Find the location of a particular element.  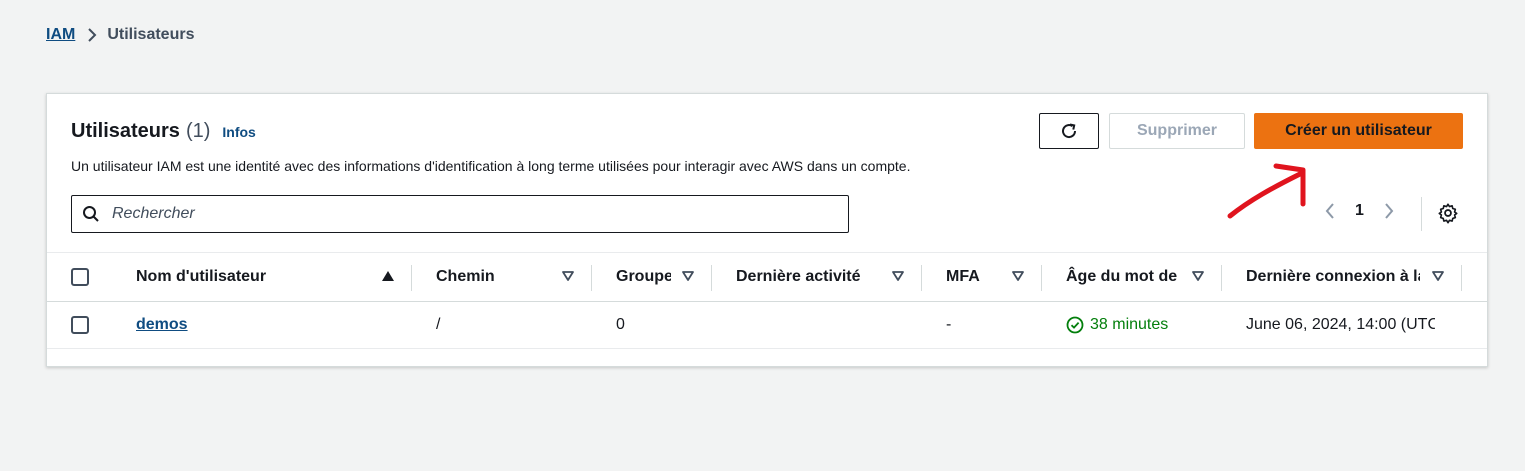

column-last-activity: Dernière activité is located at coordinates (806, 277).